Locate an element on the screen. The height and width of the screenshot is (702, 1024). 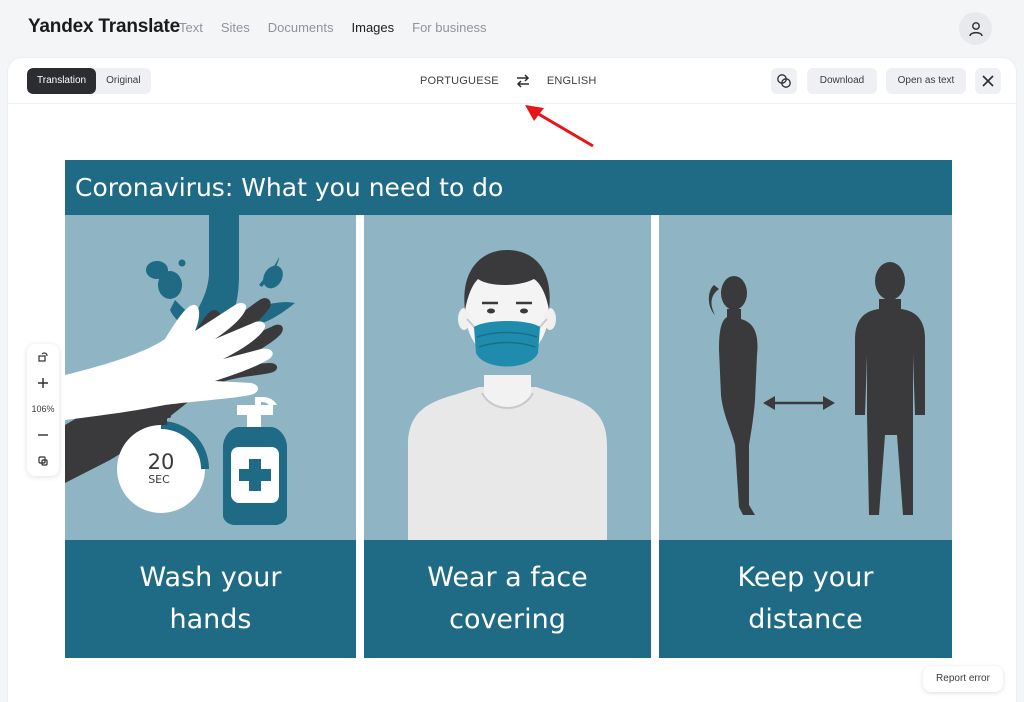
user-icon is located at coordinates (975, 28).